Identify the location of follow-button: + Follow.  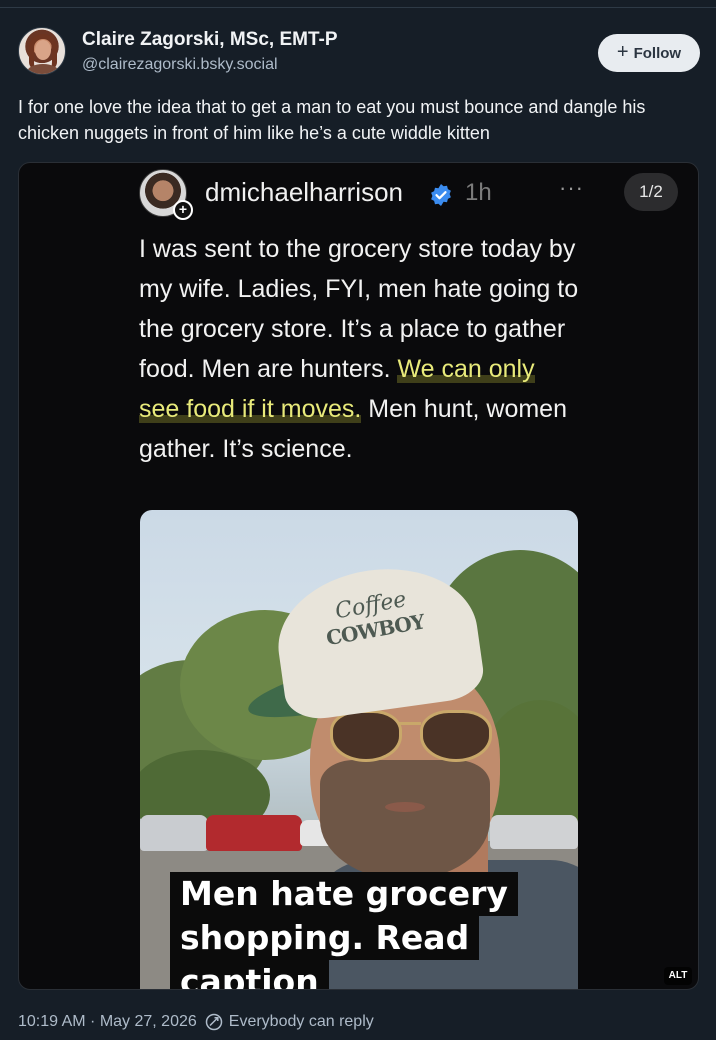
(649, 53).